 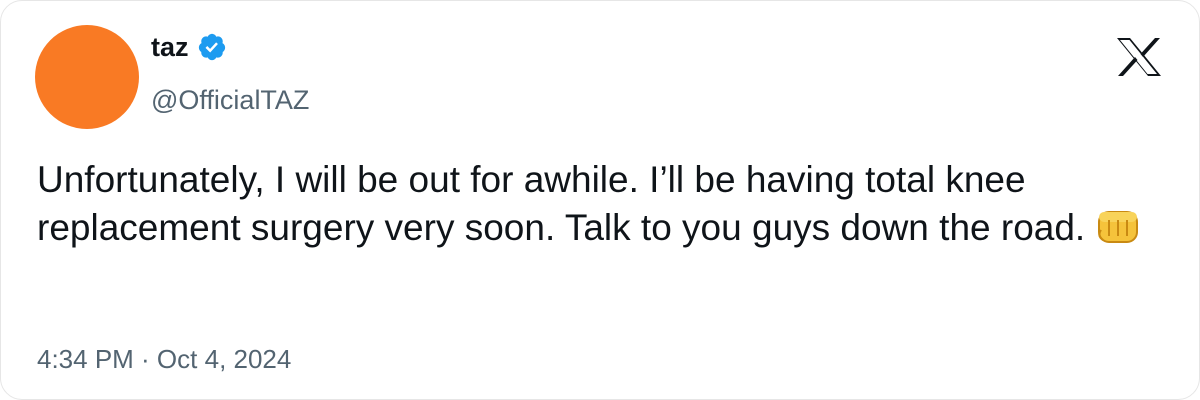 I want to click on author-name-row: taz, so click(x=189, y=47).